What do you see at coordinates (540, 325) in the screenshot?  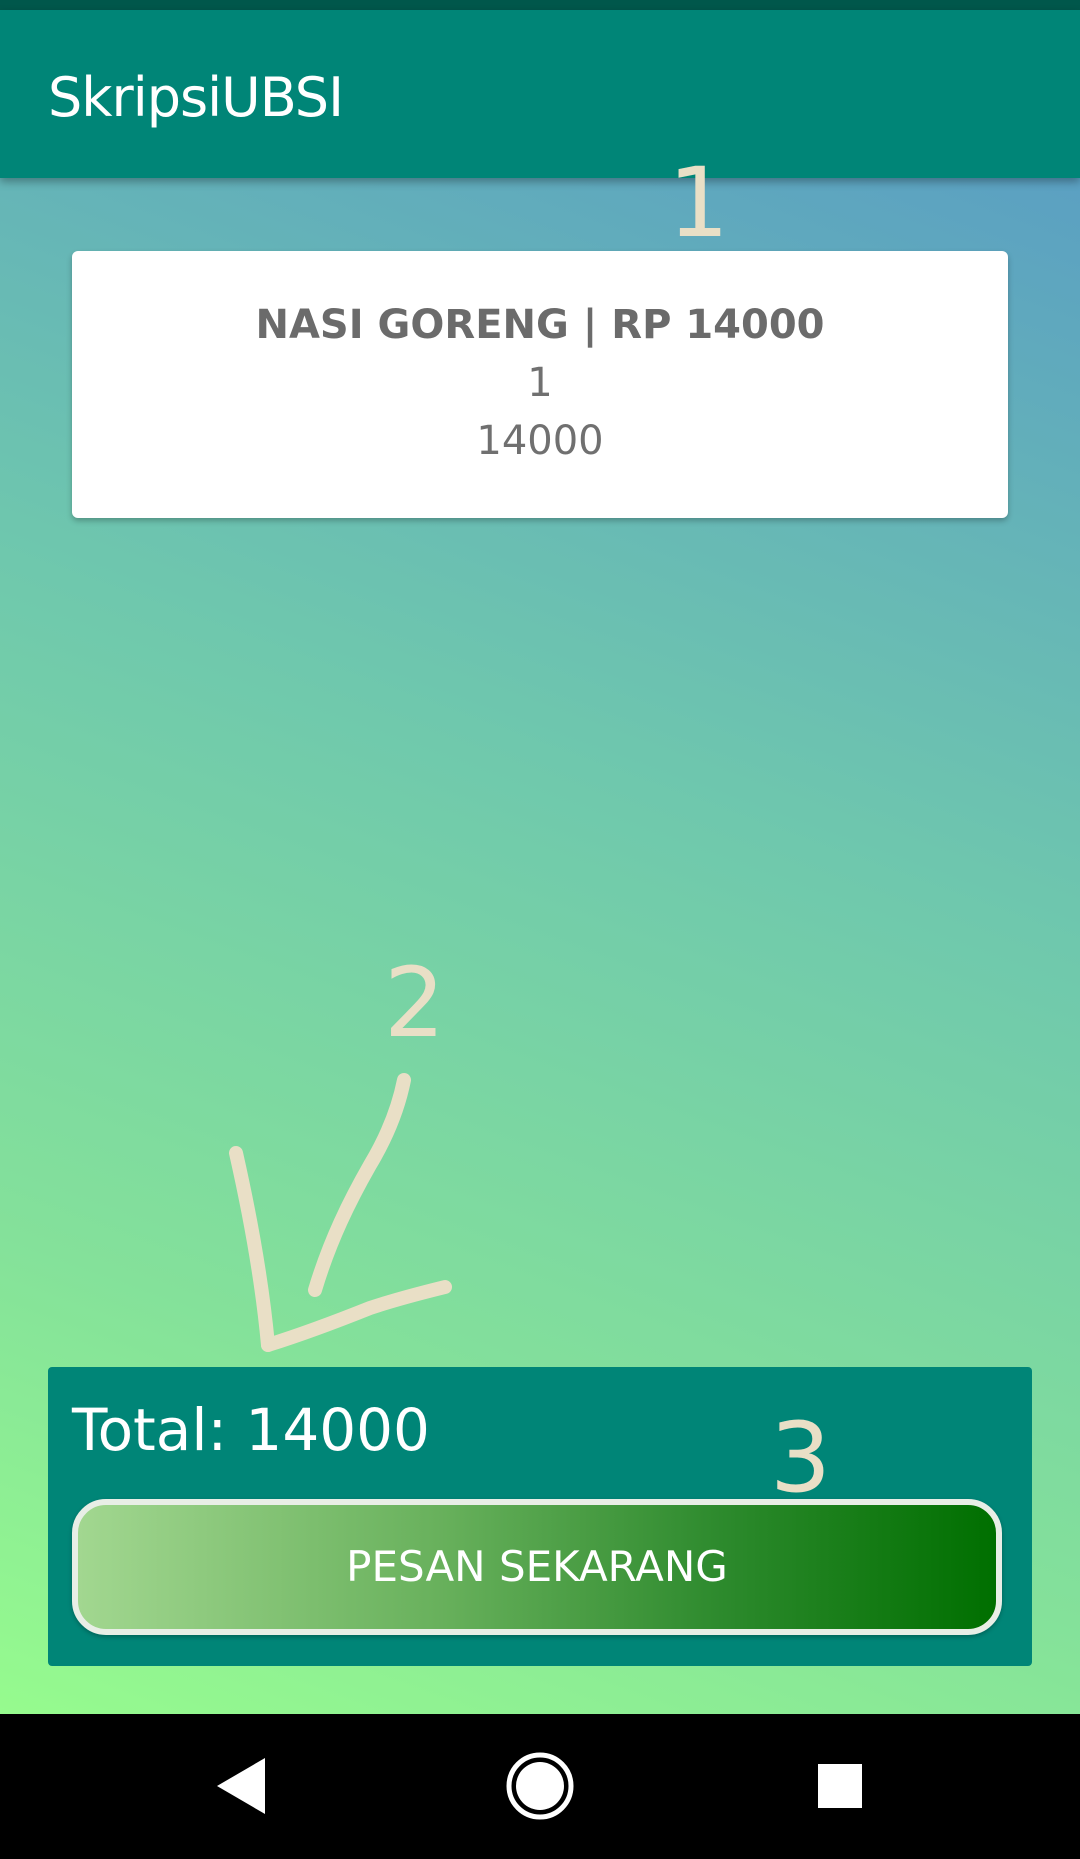 I see `item-name: NASI GORENG | RP 14000` at bounding box center [540, 325].